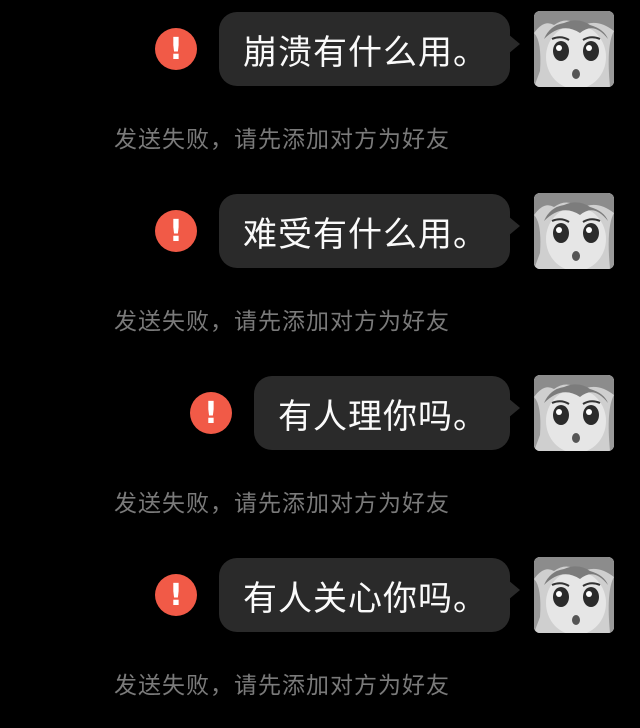  What do you see at coordinates (369, 595) in the screenshot?
I see `message-bubble: 有人关心你吗。` at bounding box center [369, 595].